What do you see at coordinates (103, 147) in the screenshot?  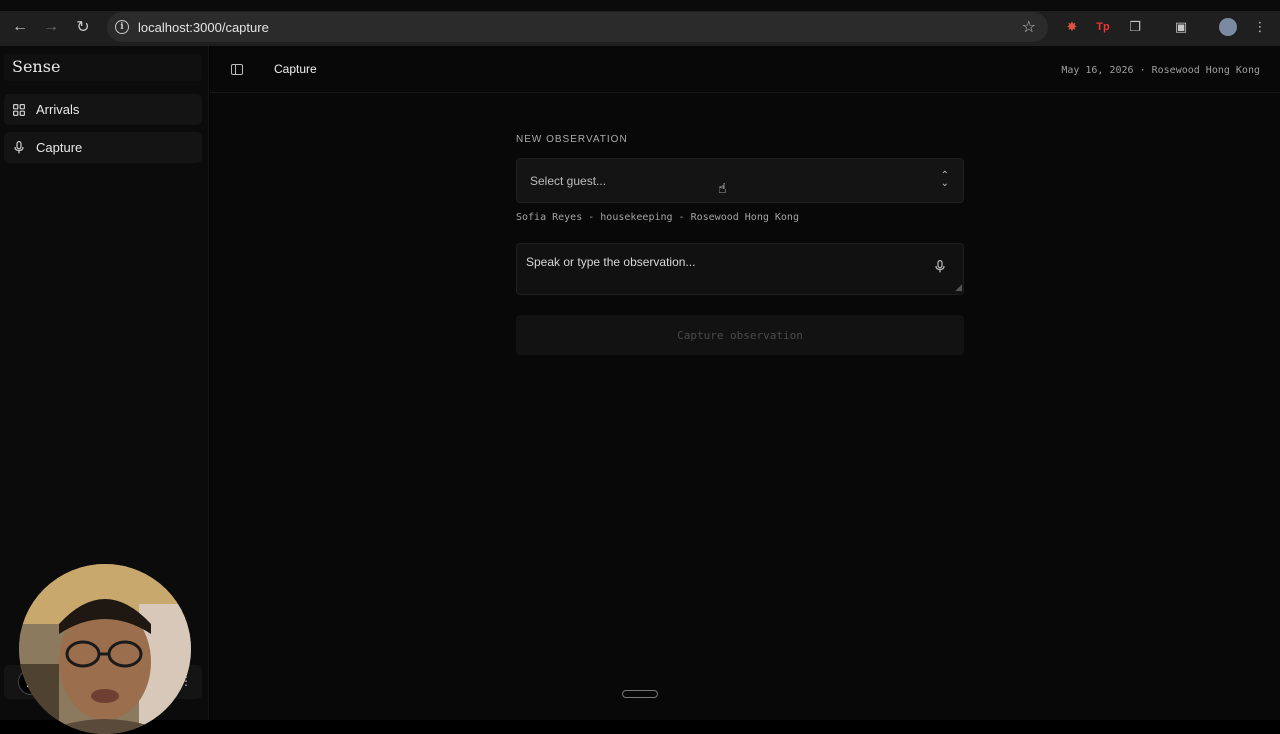 I see `sidebar-item-capture: Capture` at bounding box center [103, 147].